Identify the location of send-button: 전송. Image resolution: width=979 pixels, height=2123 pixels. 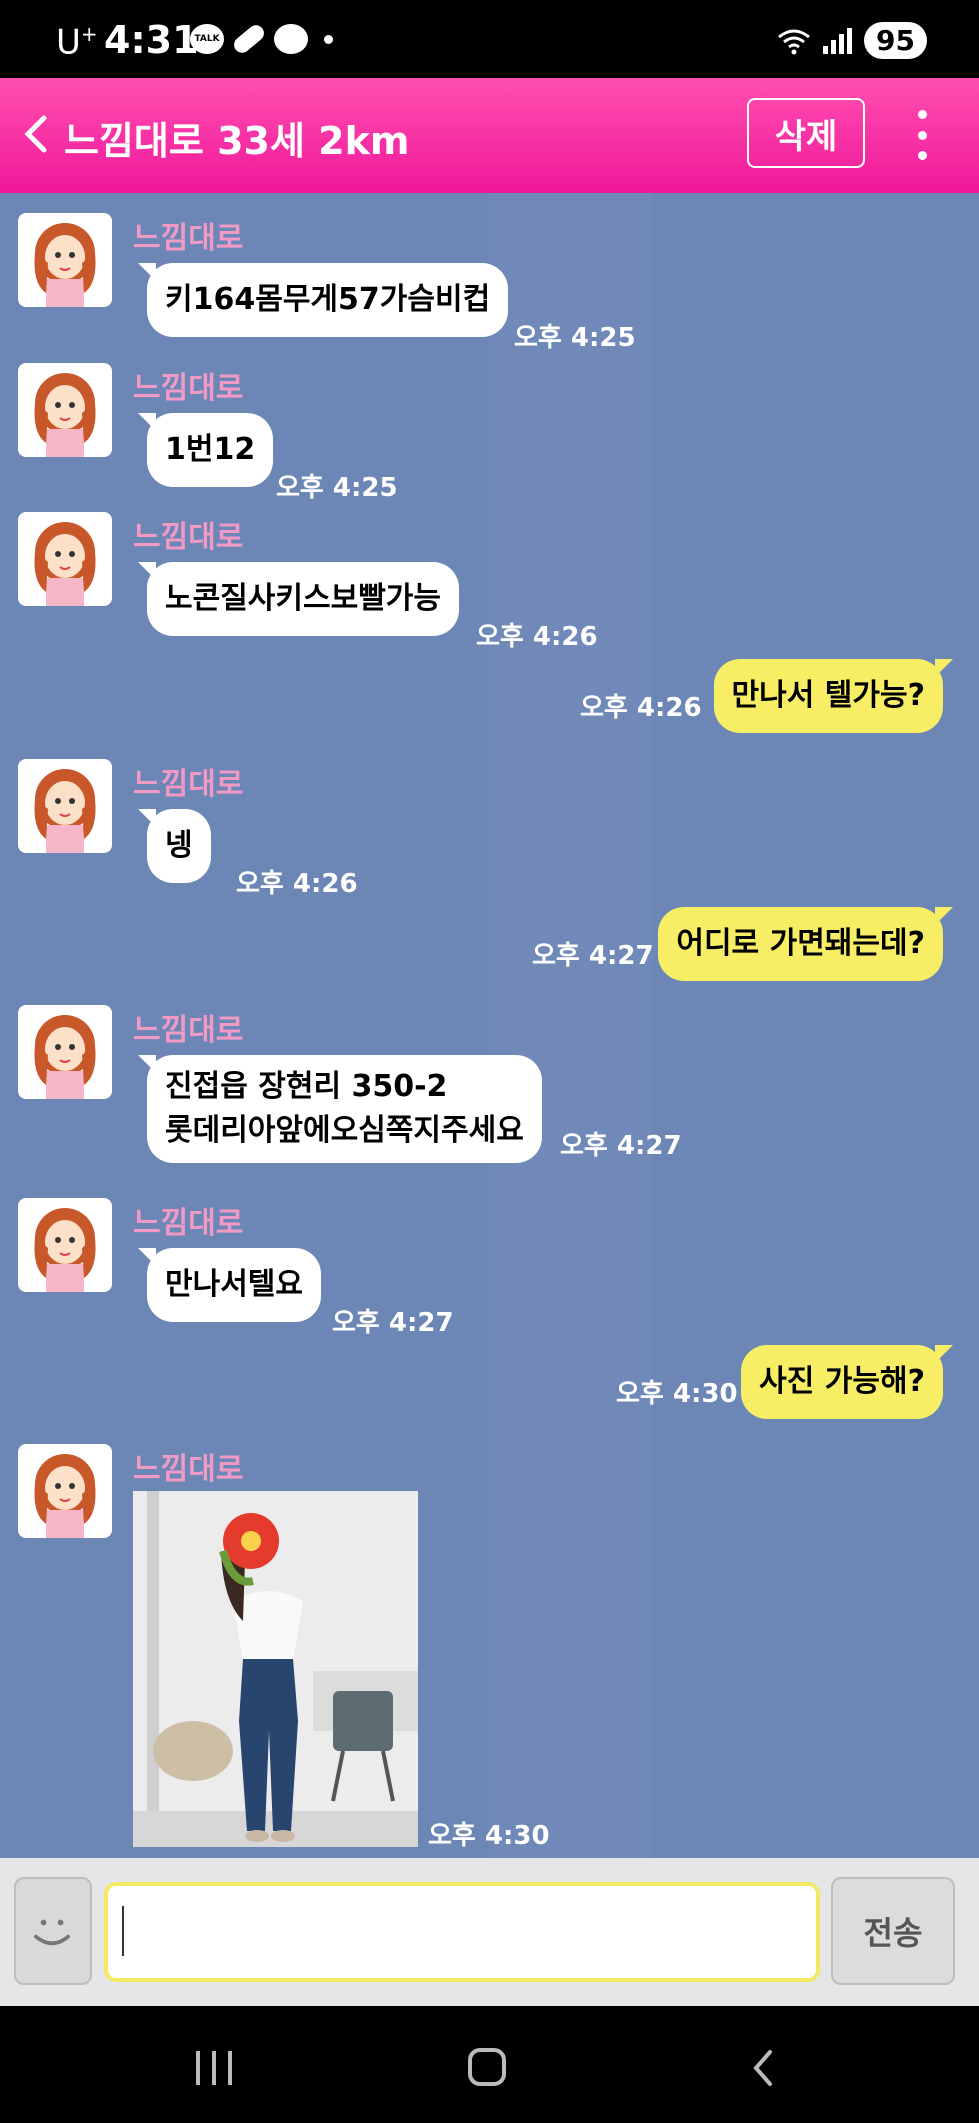
(893, 1931).